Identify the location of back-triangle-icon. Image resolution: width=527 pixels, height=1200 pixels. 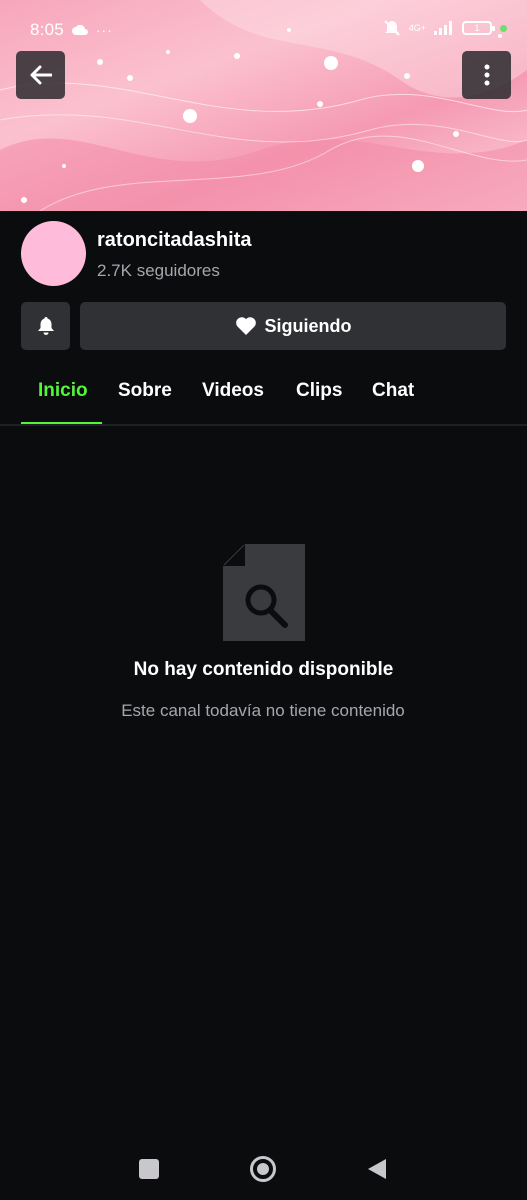
(377, 1169).